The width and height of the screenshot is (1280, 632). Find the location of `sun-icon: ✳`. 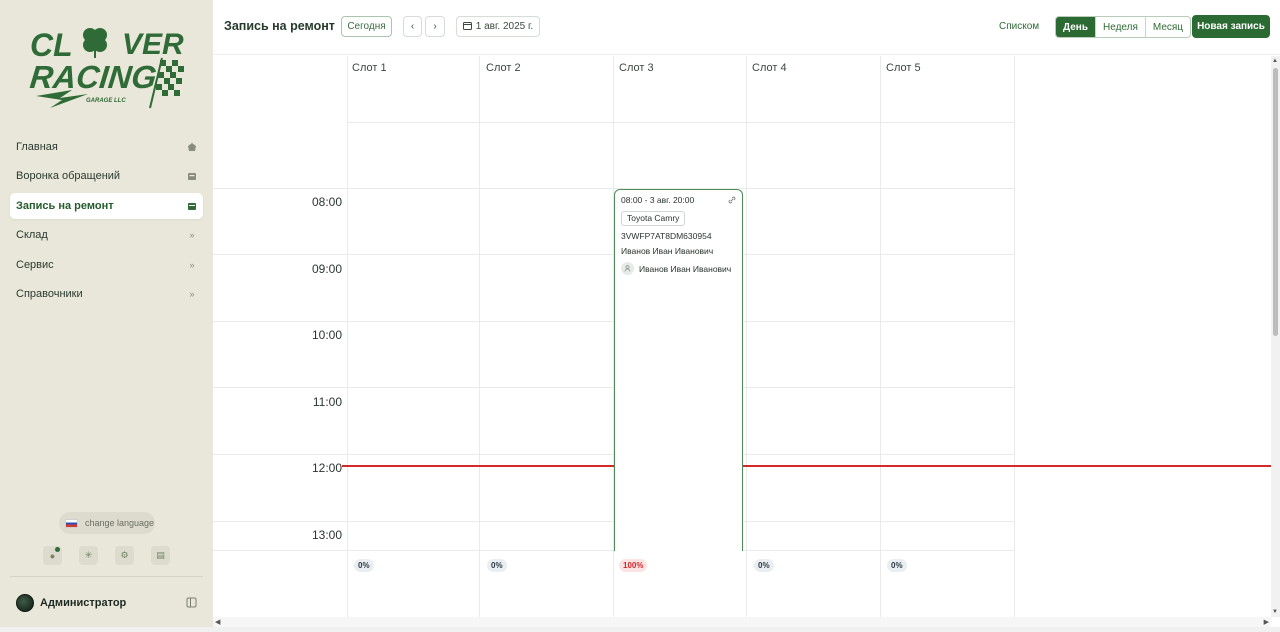

sun-icon: ✳ is located at coordinates (88, 555).